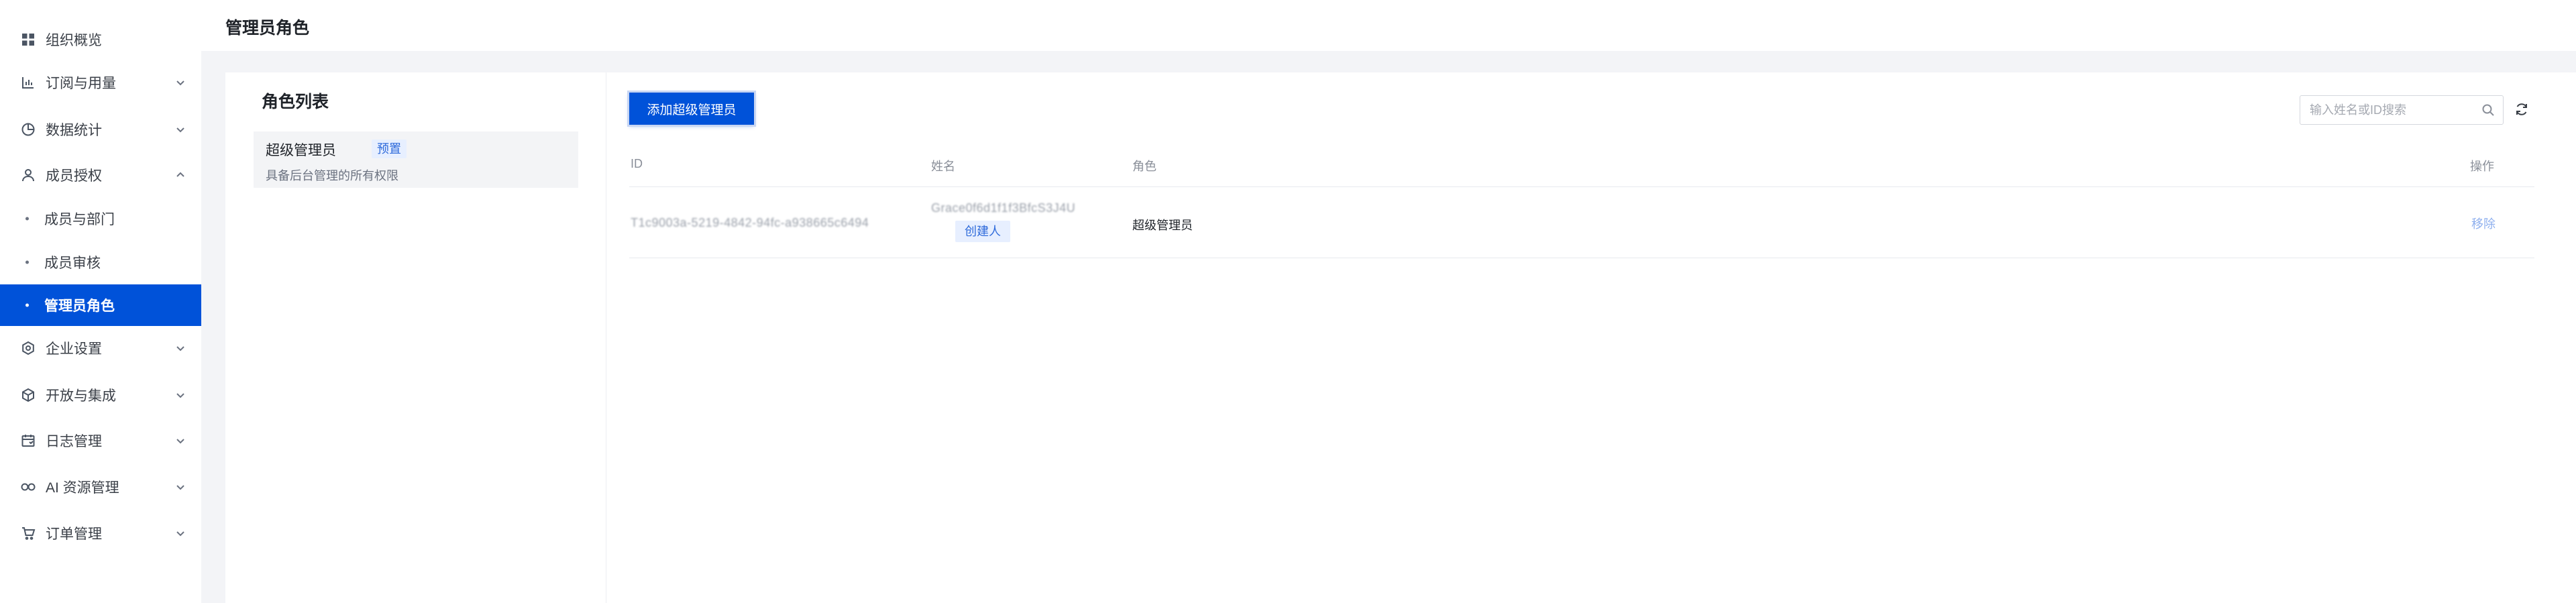 This screenshot has width=2576, height=603. What do you see at coordinates (2522, 110) in the screenshot?
I see `refresh-icon` at bounding box center [2522, 110].